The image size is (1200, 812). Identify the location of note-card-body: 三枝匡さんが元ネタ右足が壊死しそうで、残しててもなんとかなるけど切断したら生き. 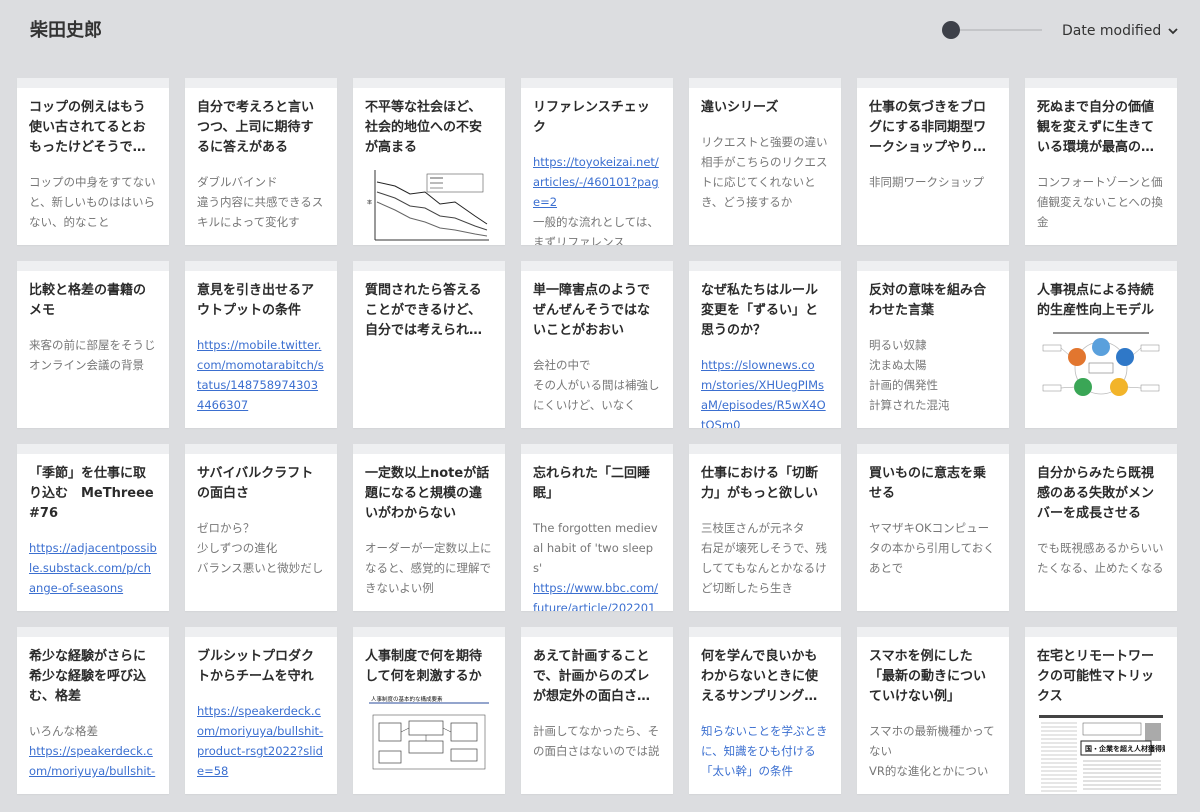
(765, 558).